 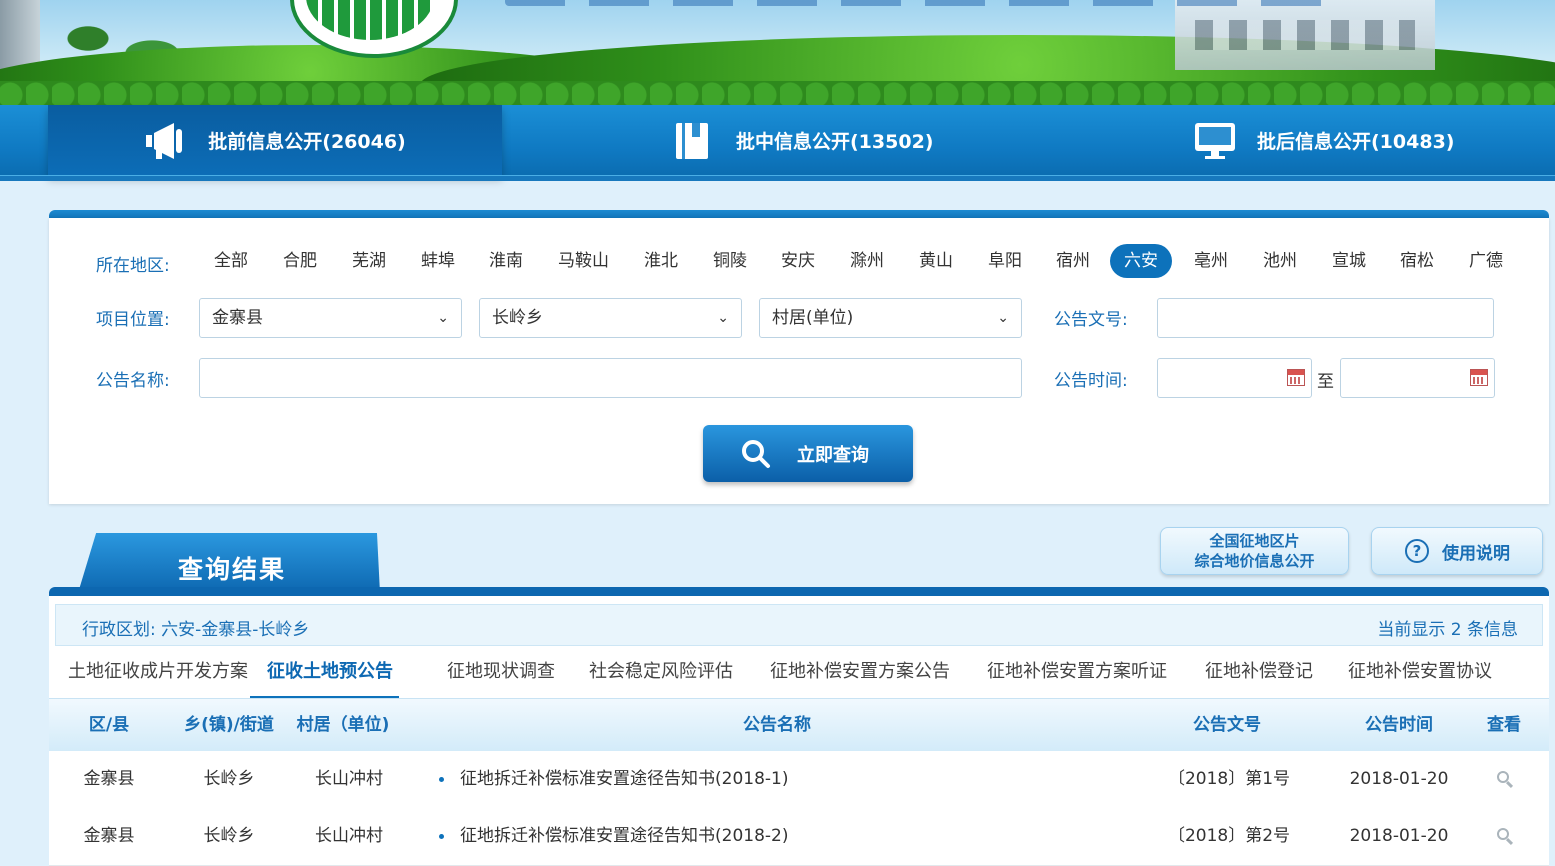 What do you see at coordinates (1417, 261) in the screenshot?
I see `region-option: 宿松` at bounding box center [1417, 261].